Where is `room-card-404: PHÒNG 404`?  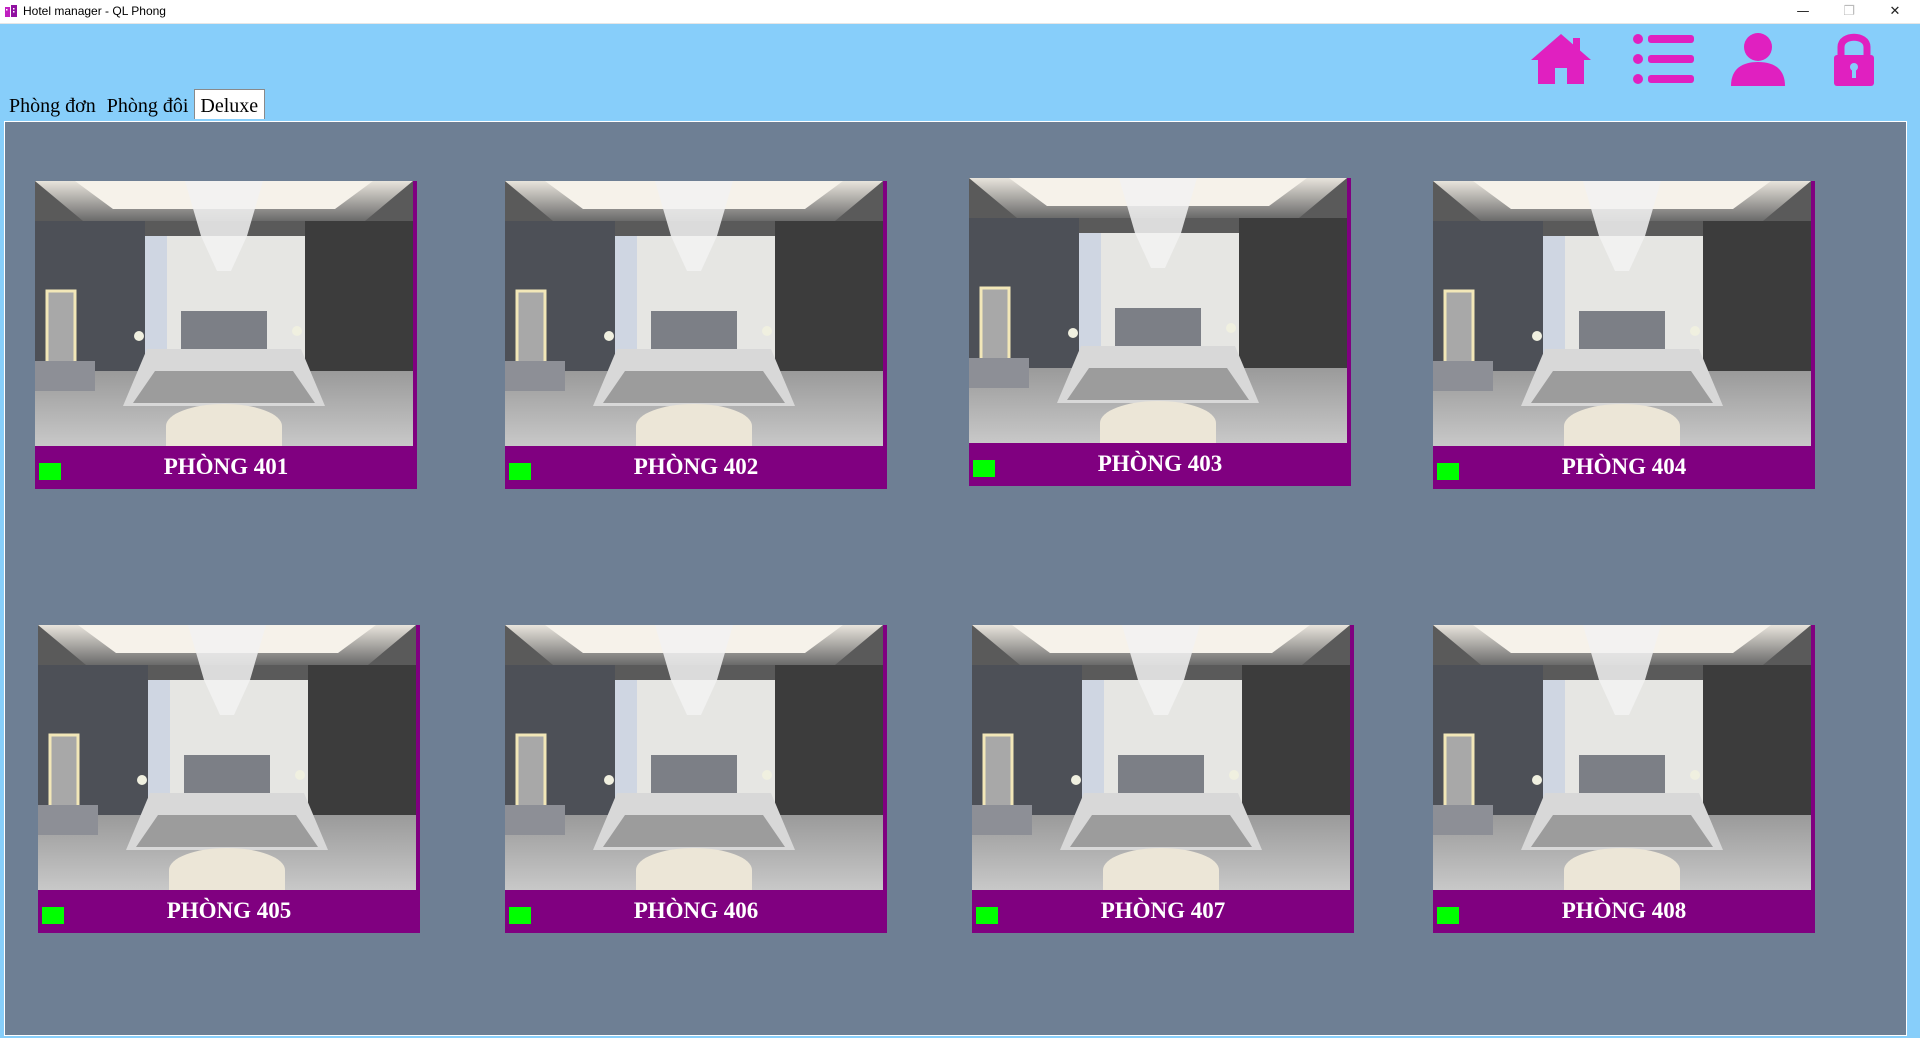 room-card-404: PHÒNG 404 is located at coordinates (1624, 335).